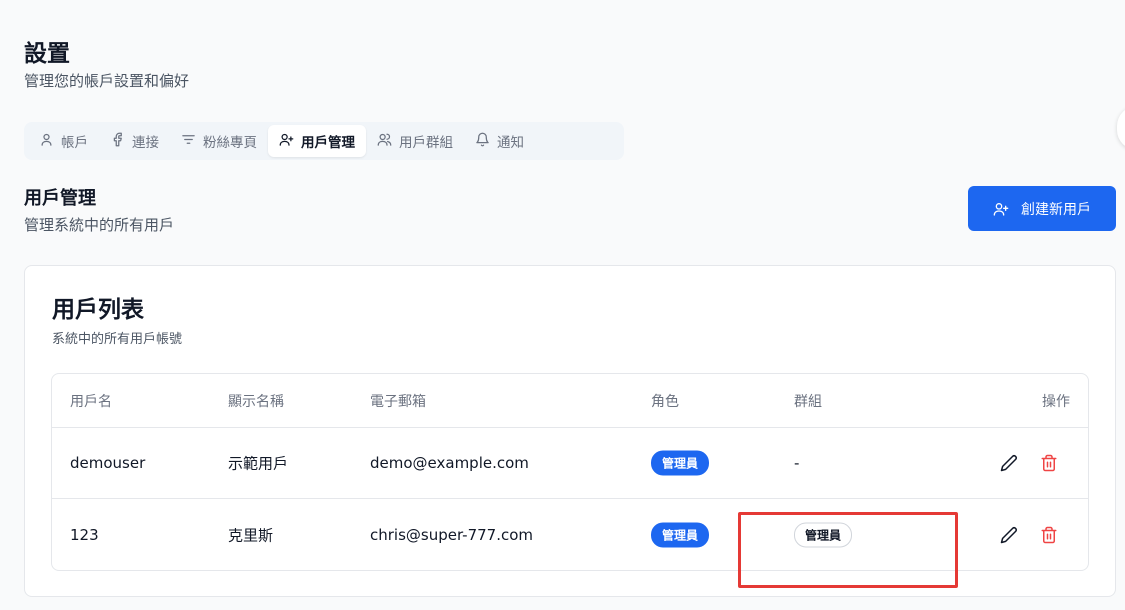 This screenshot has height=610, width=1125. I want to click on cell-email: chris@super-777.com, so click(452, 534).